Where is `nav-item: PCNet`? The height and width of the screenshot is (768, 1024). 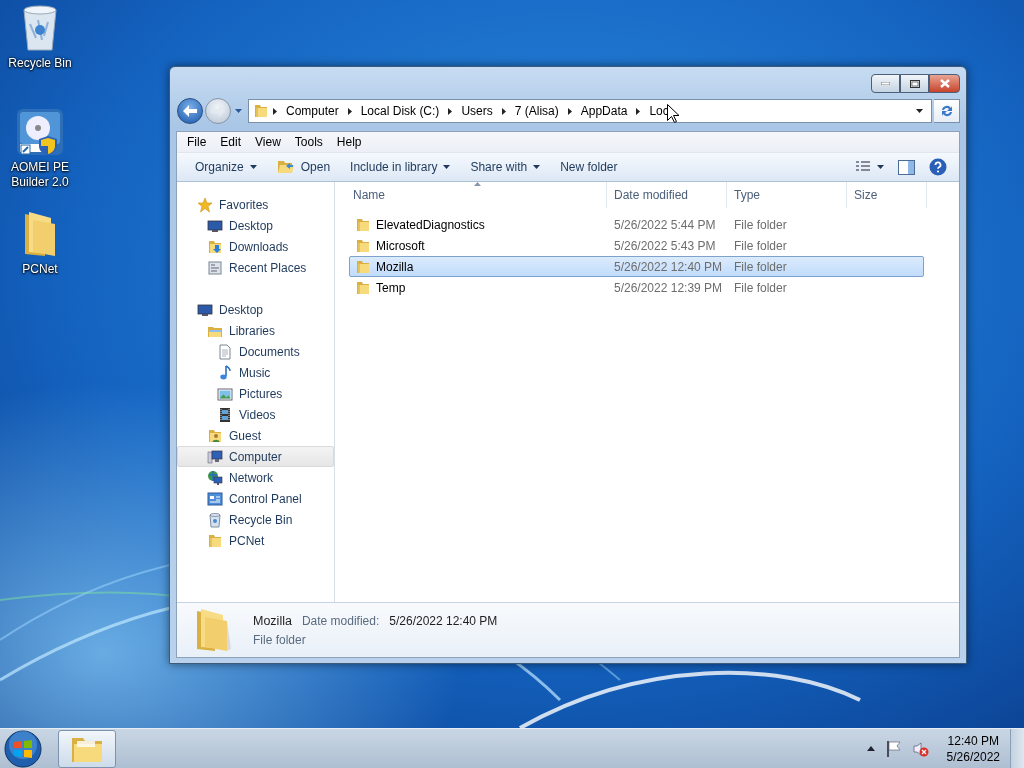 nav-item: PCNet is located at coordinates (255, 540).